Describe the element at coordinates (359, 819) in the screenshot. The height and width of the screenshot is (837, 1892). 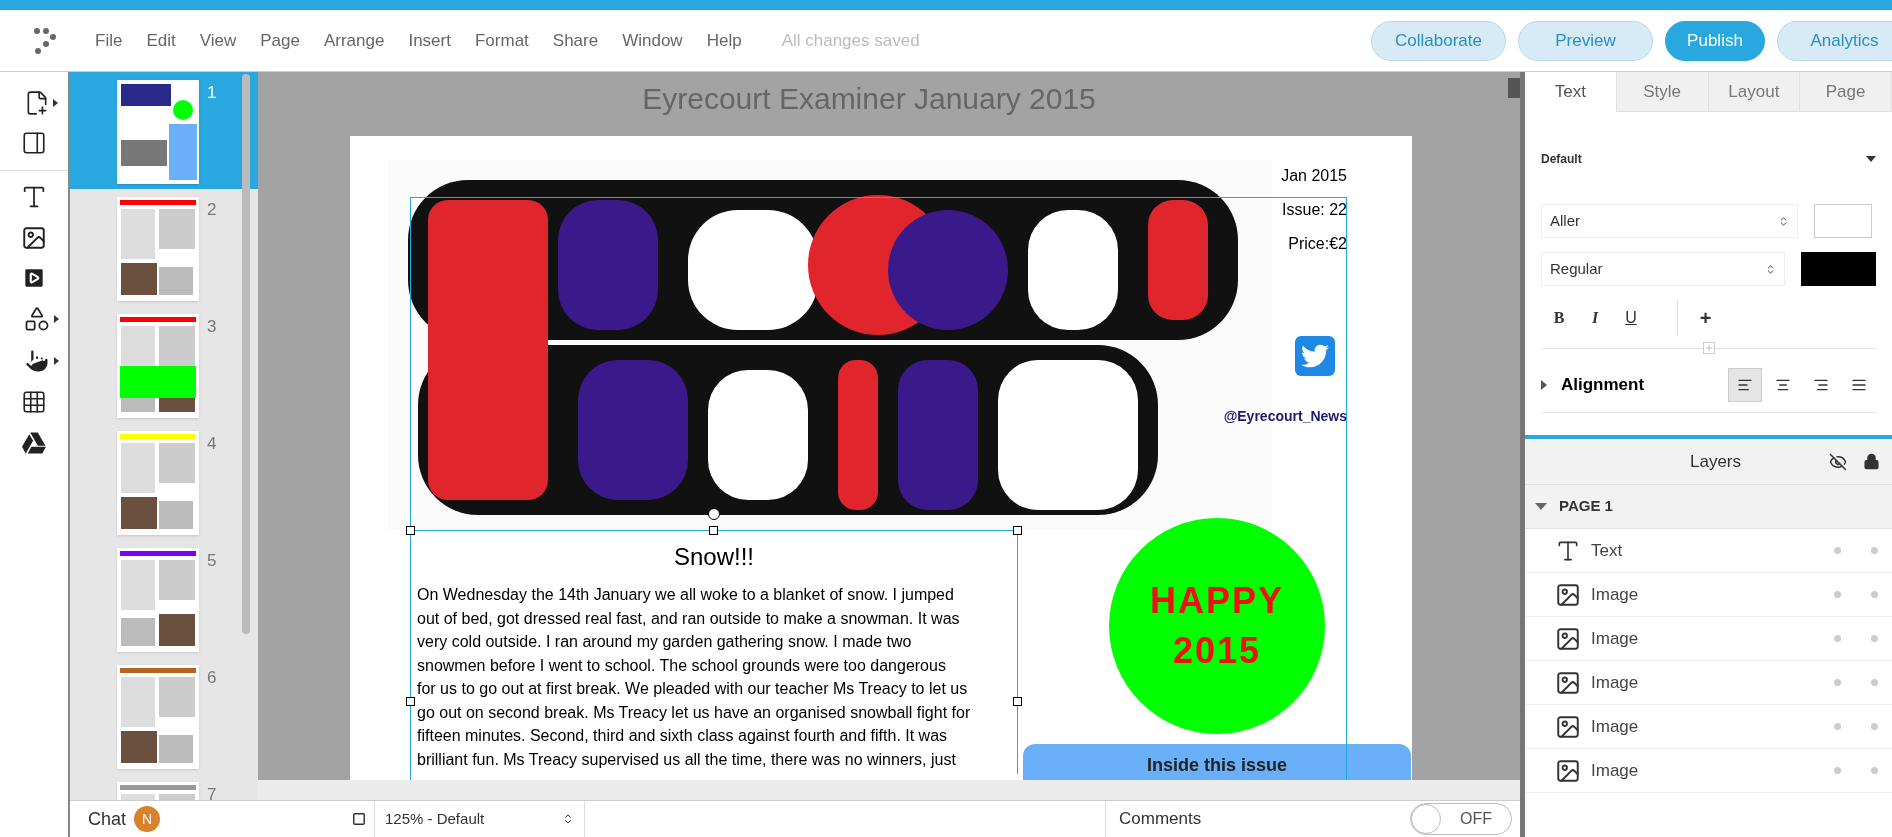
I see `window-icon` at that location.